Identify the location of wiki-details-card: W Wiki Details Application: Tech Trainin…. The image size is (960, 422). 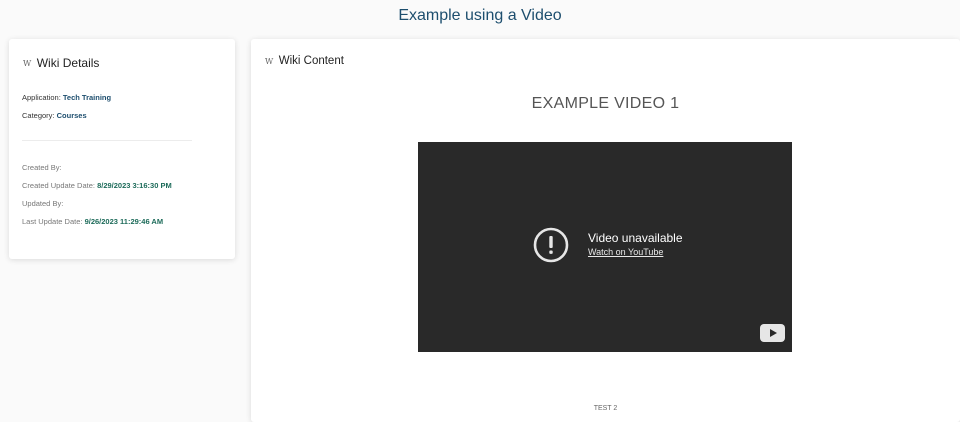
(122, 149).